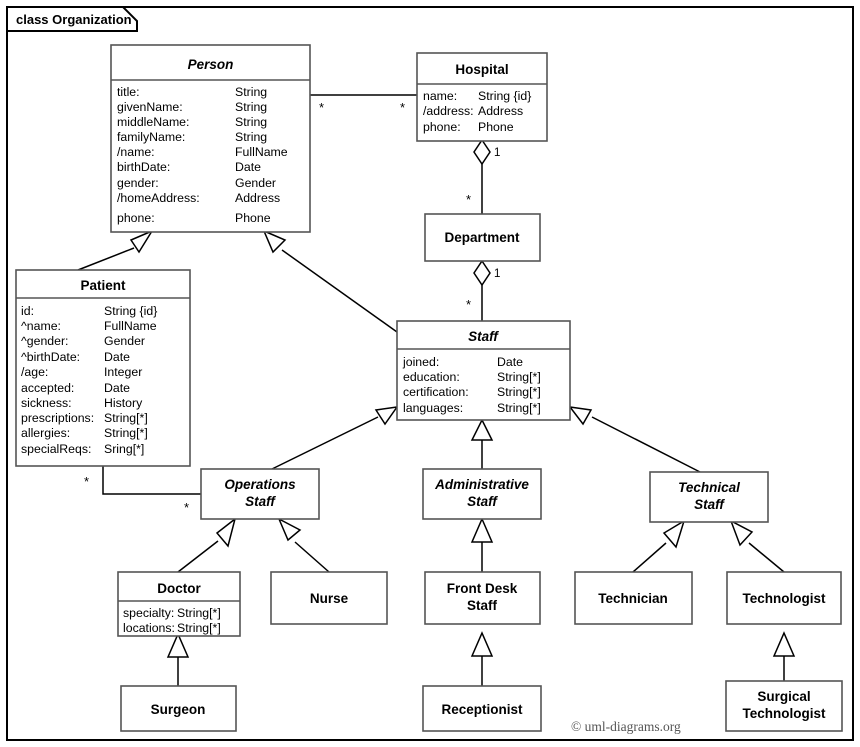 The width and height of the screenshot is (860, 747). What do you see at coordinates (151, 480) in the screenshot?
I see `assoc-patient-operations` at bounding box center [151, 480].